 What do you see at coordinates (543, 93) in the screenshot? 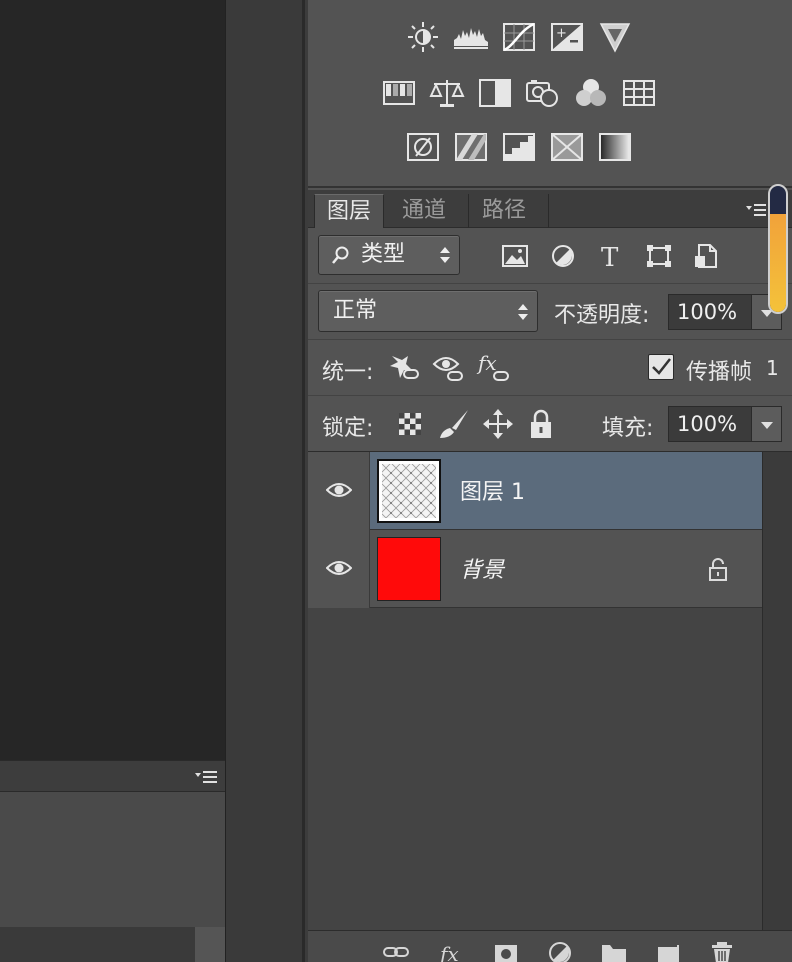
I see `photo-filter-icon` at bounding box center [543, 93].